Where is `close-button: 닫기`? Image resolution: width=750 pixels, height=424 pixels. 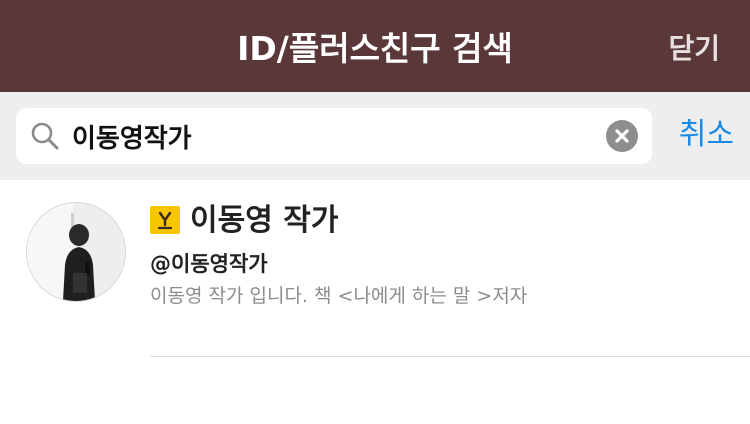
close-button: 닫기 is located at coordinates (694, 46).